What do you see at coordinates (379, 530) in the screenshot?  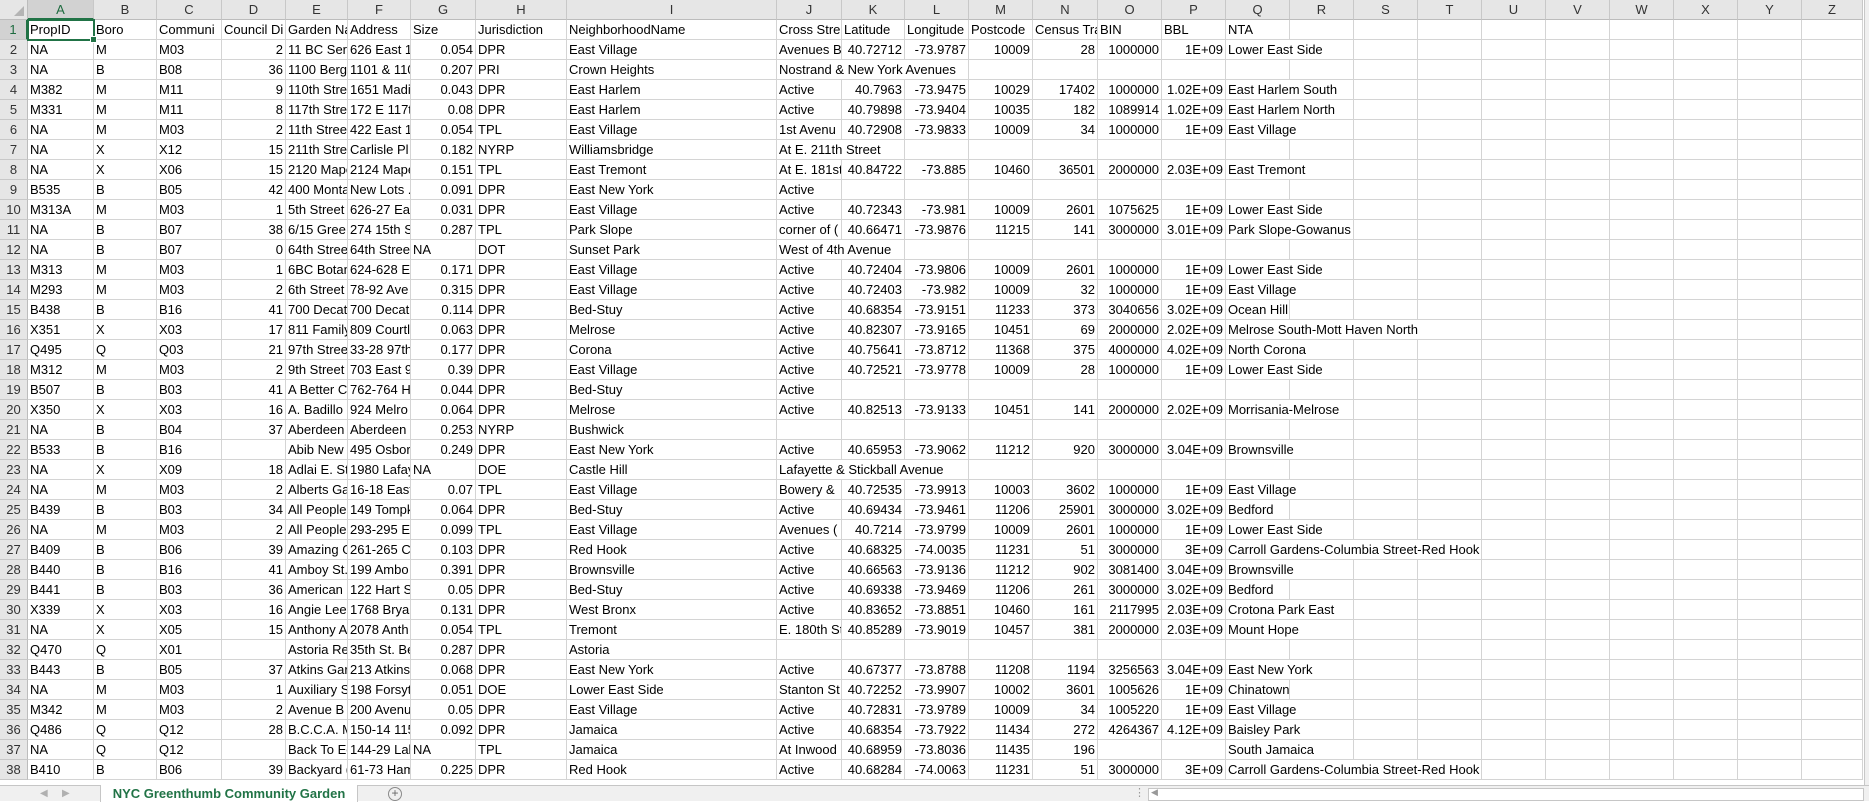 I see `table-cell: 293-295 Ea` at bounding box center [379, 530].